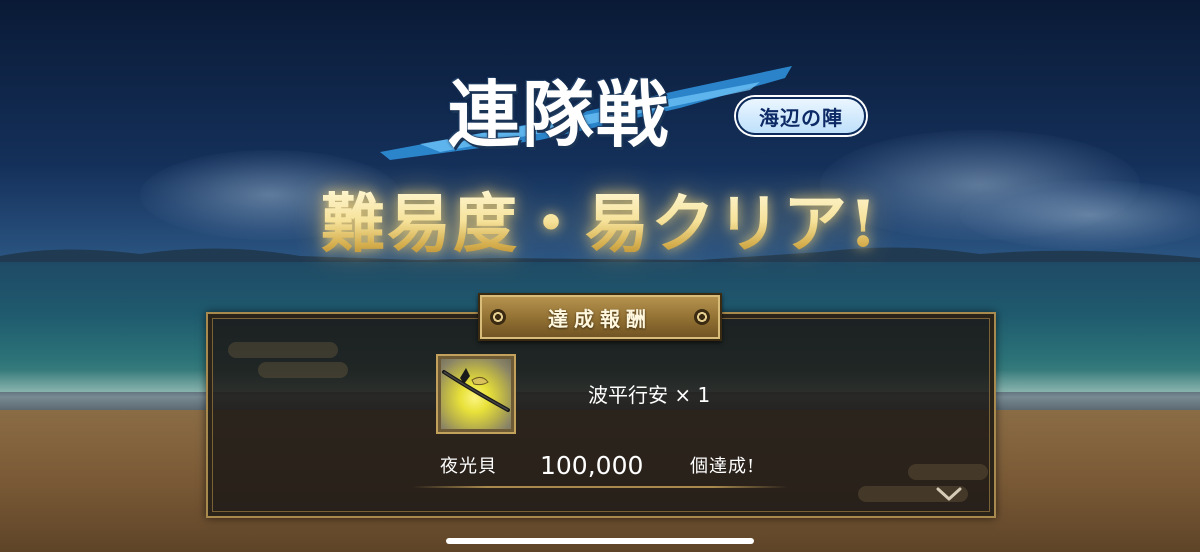 The width and height of the screenshot is (1200, 552). I want to click on stage-badge: 海辺の陣, so click(801, 116).